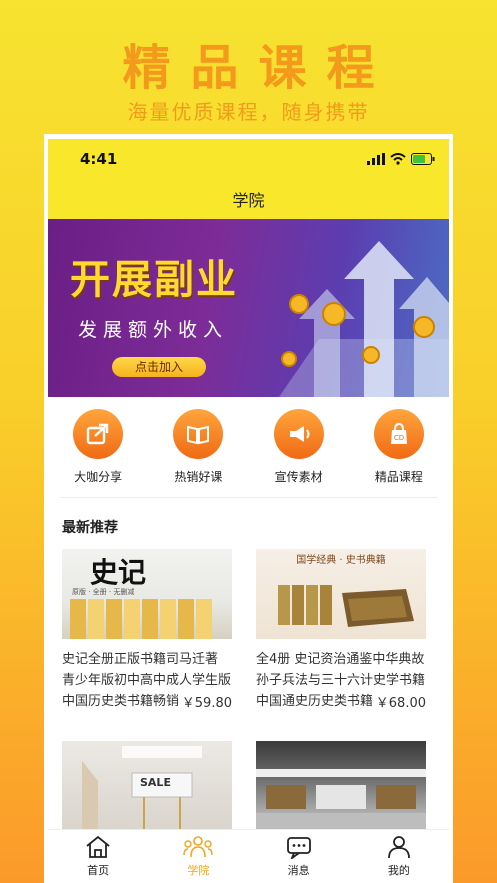  I want to click on page-title: 学院, so click(248, 200).